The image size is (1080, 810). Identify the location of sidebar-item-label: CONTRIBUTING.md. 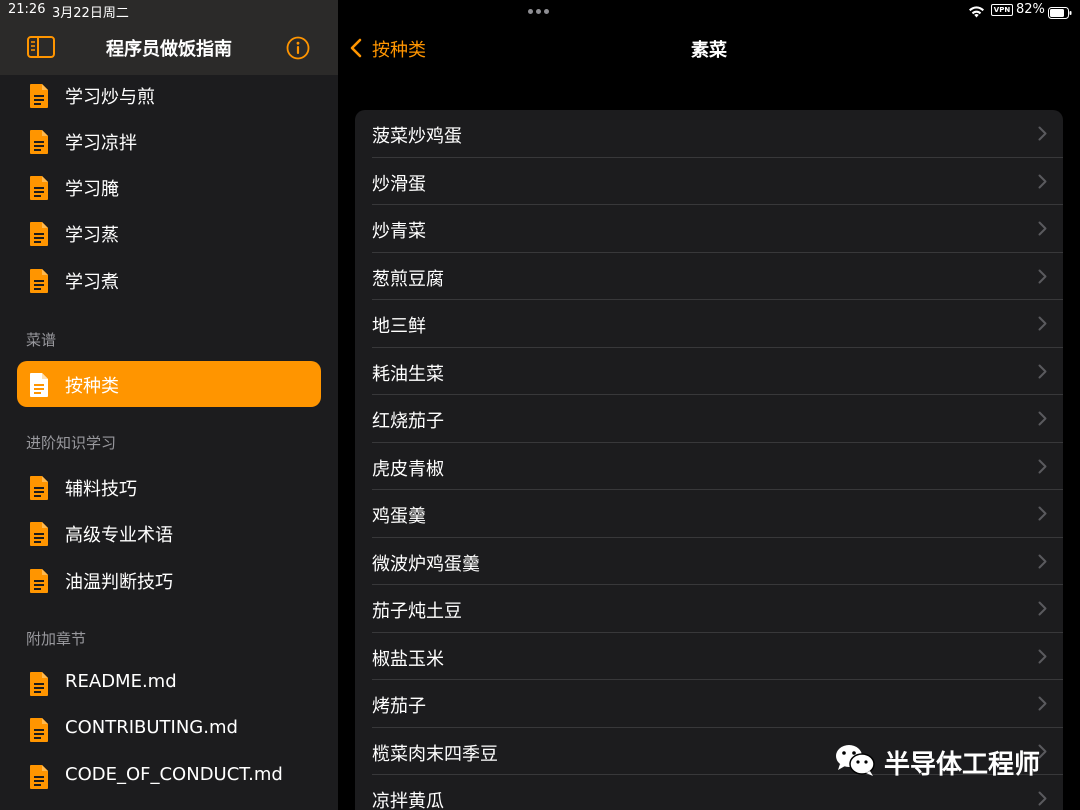
(151, 727).